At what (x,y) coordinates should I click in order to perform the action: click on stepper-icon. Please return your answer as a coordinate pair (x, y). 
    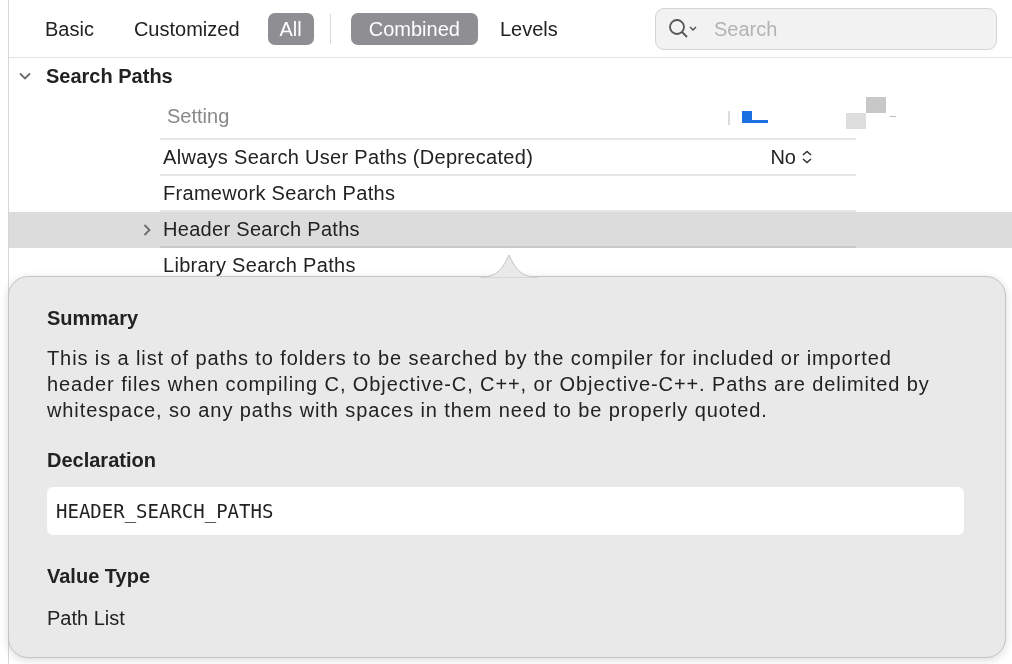
    Looking at the image, I should click on (807, 157).